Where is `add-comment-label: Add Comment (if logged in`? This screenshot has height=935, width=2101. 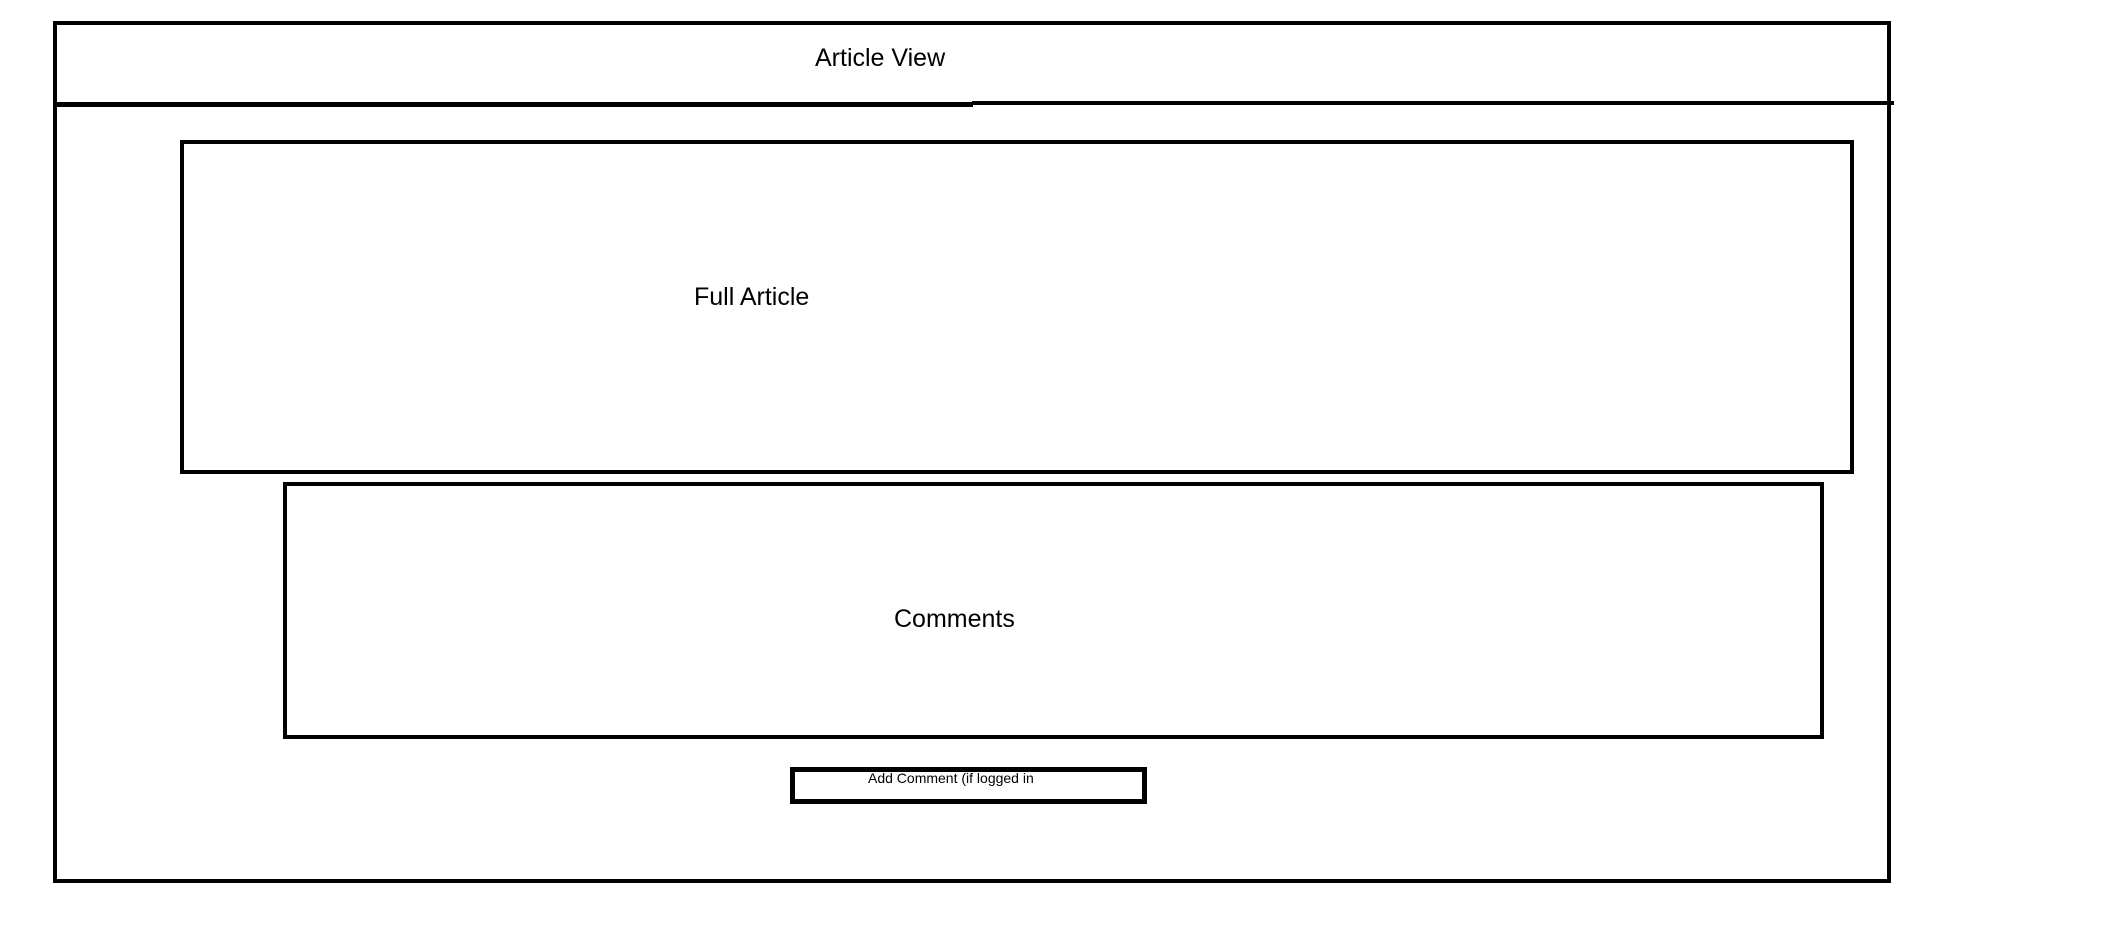 add-comment-label: Add Comment (if logged in is located at coordinates (951, 778).